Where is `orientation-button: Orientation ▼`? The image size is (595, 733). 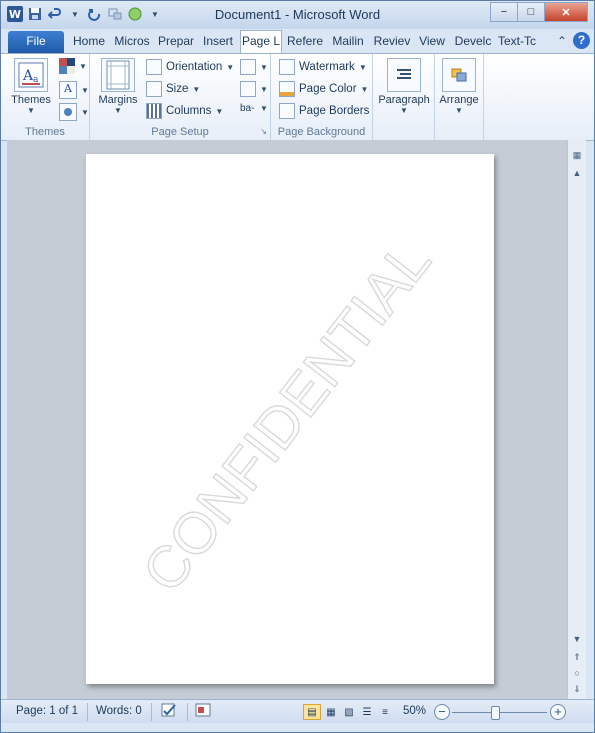 orientation-button: Orientation ▼ is located at coordinates (190, 67).